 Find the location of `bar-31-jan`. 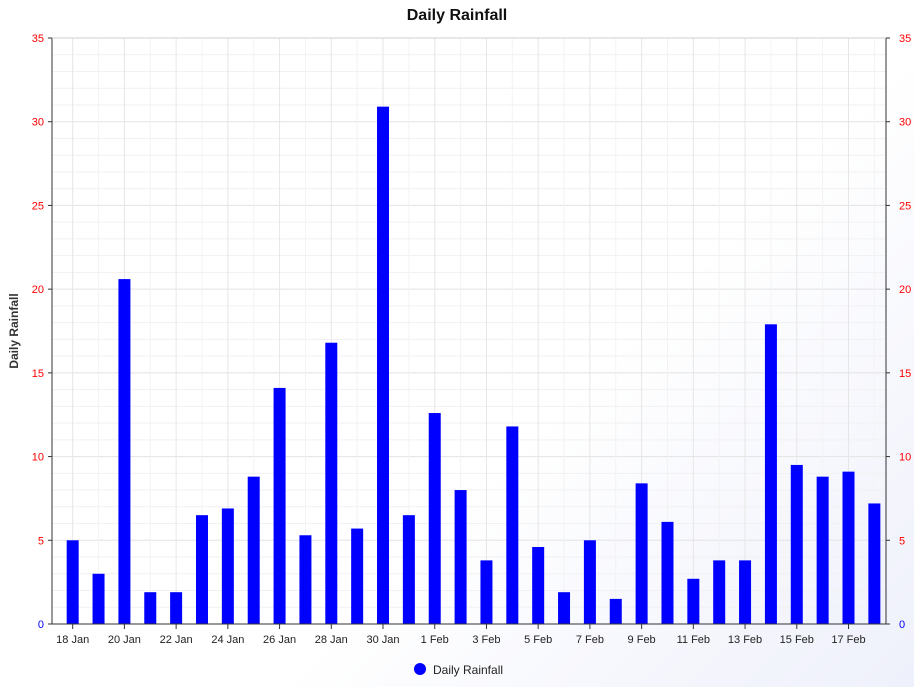

bar-31-jan is located at coordinates (408, 569).